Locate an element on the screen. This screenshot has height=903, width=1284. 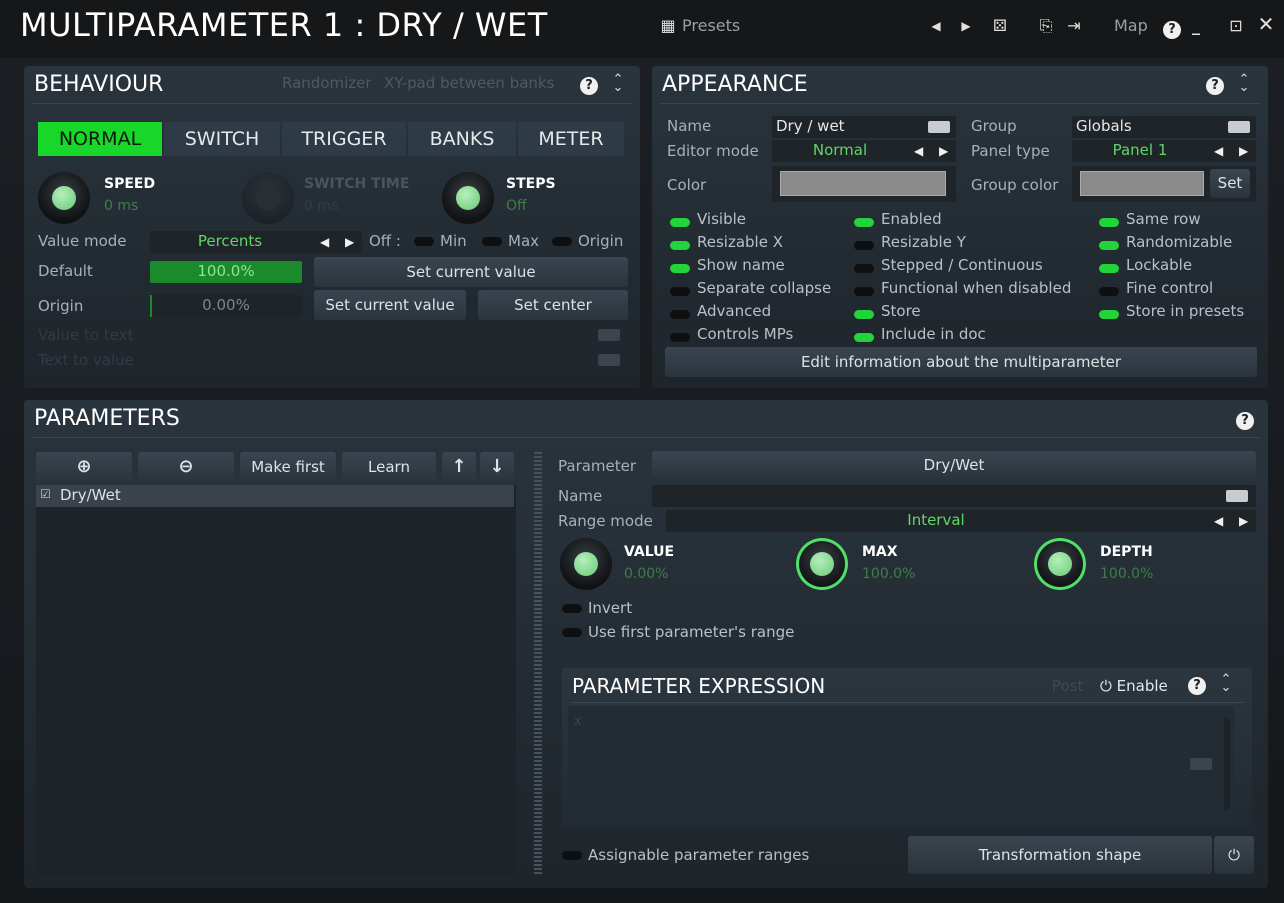
random-preset-icon: ⚄ is located at coordinates (1000, 25).